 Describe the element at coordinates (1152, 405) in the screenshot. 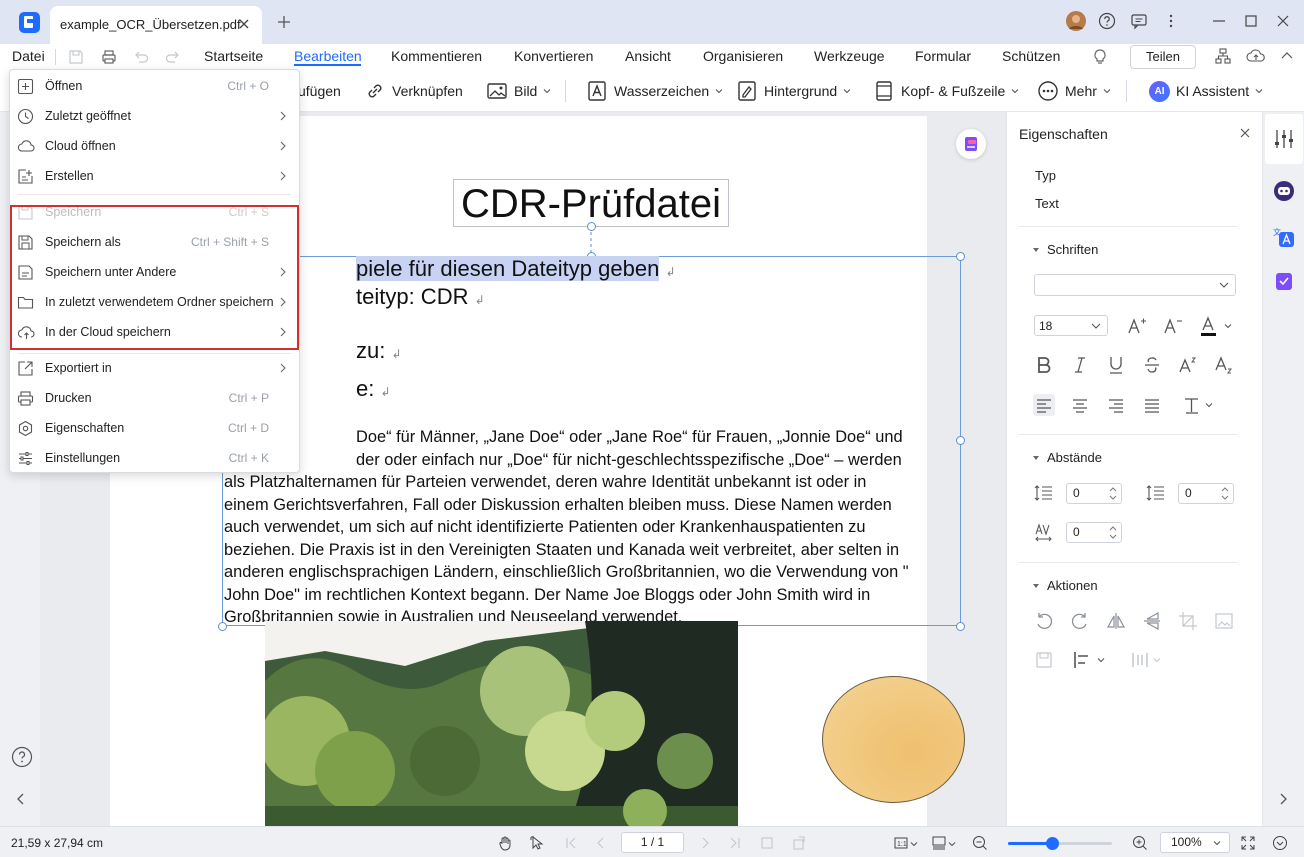

I see `align-justify-icon` at that location.